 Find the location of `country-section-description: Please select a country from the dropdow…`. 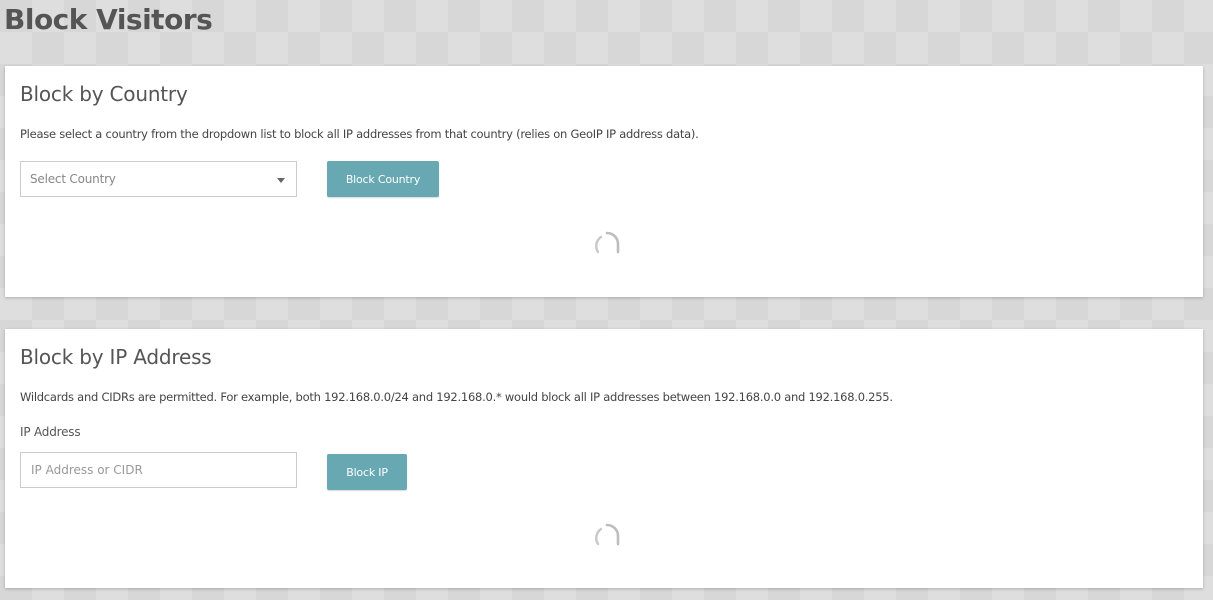

country-section-description: Please select a country from the dropdow… is located at coordinates (359, 134).